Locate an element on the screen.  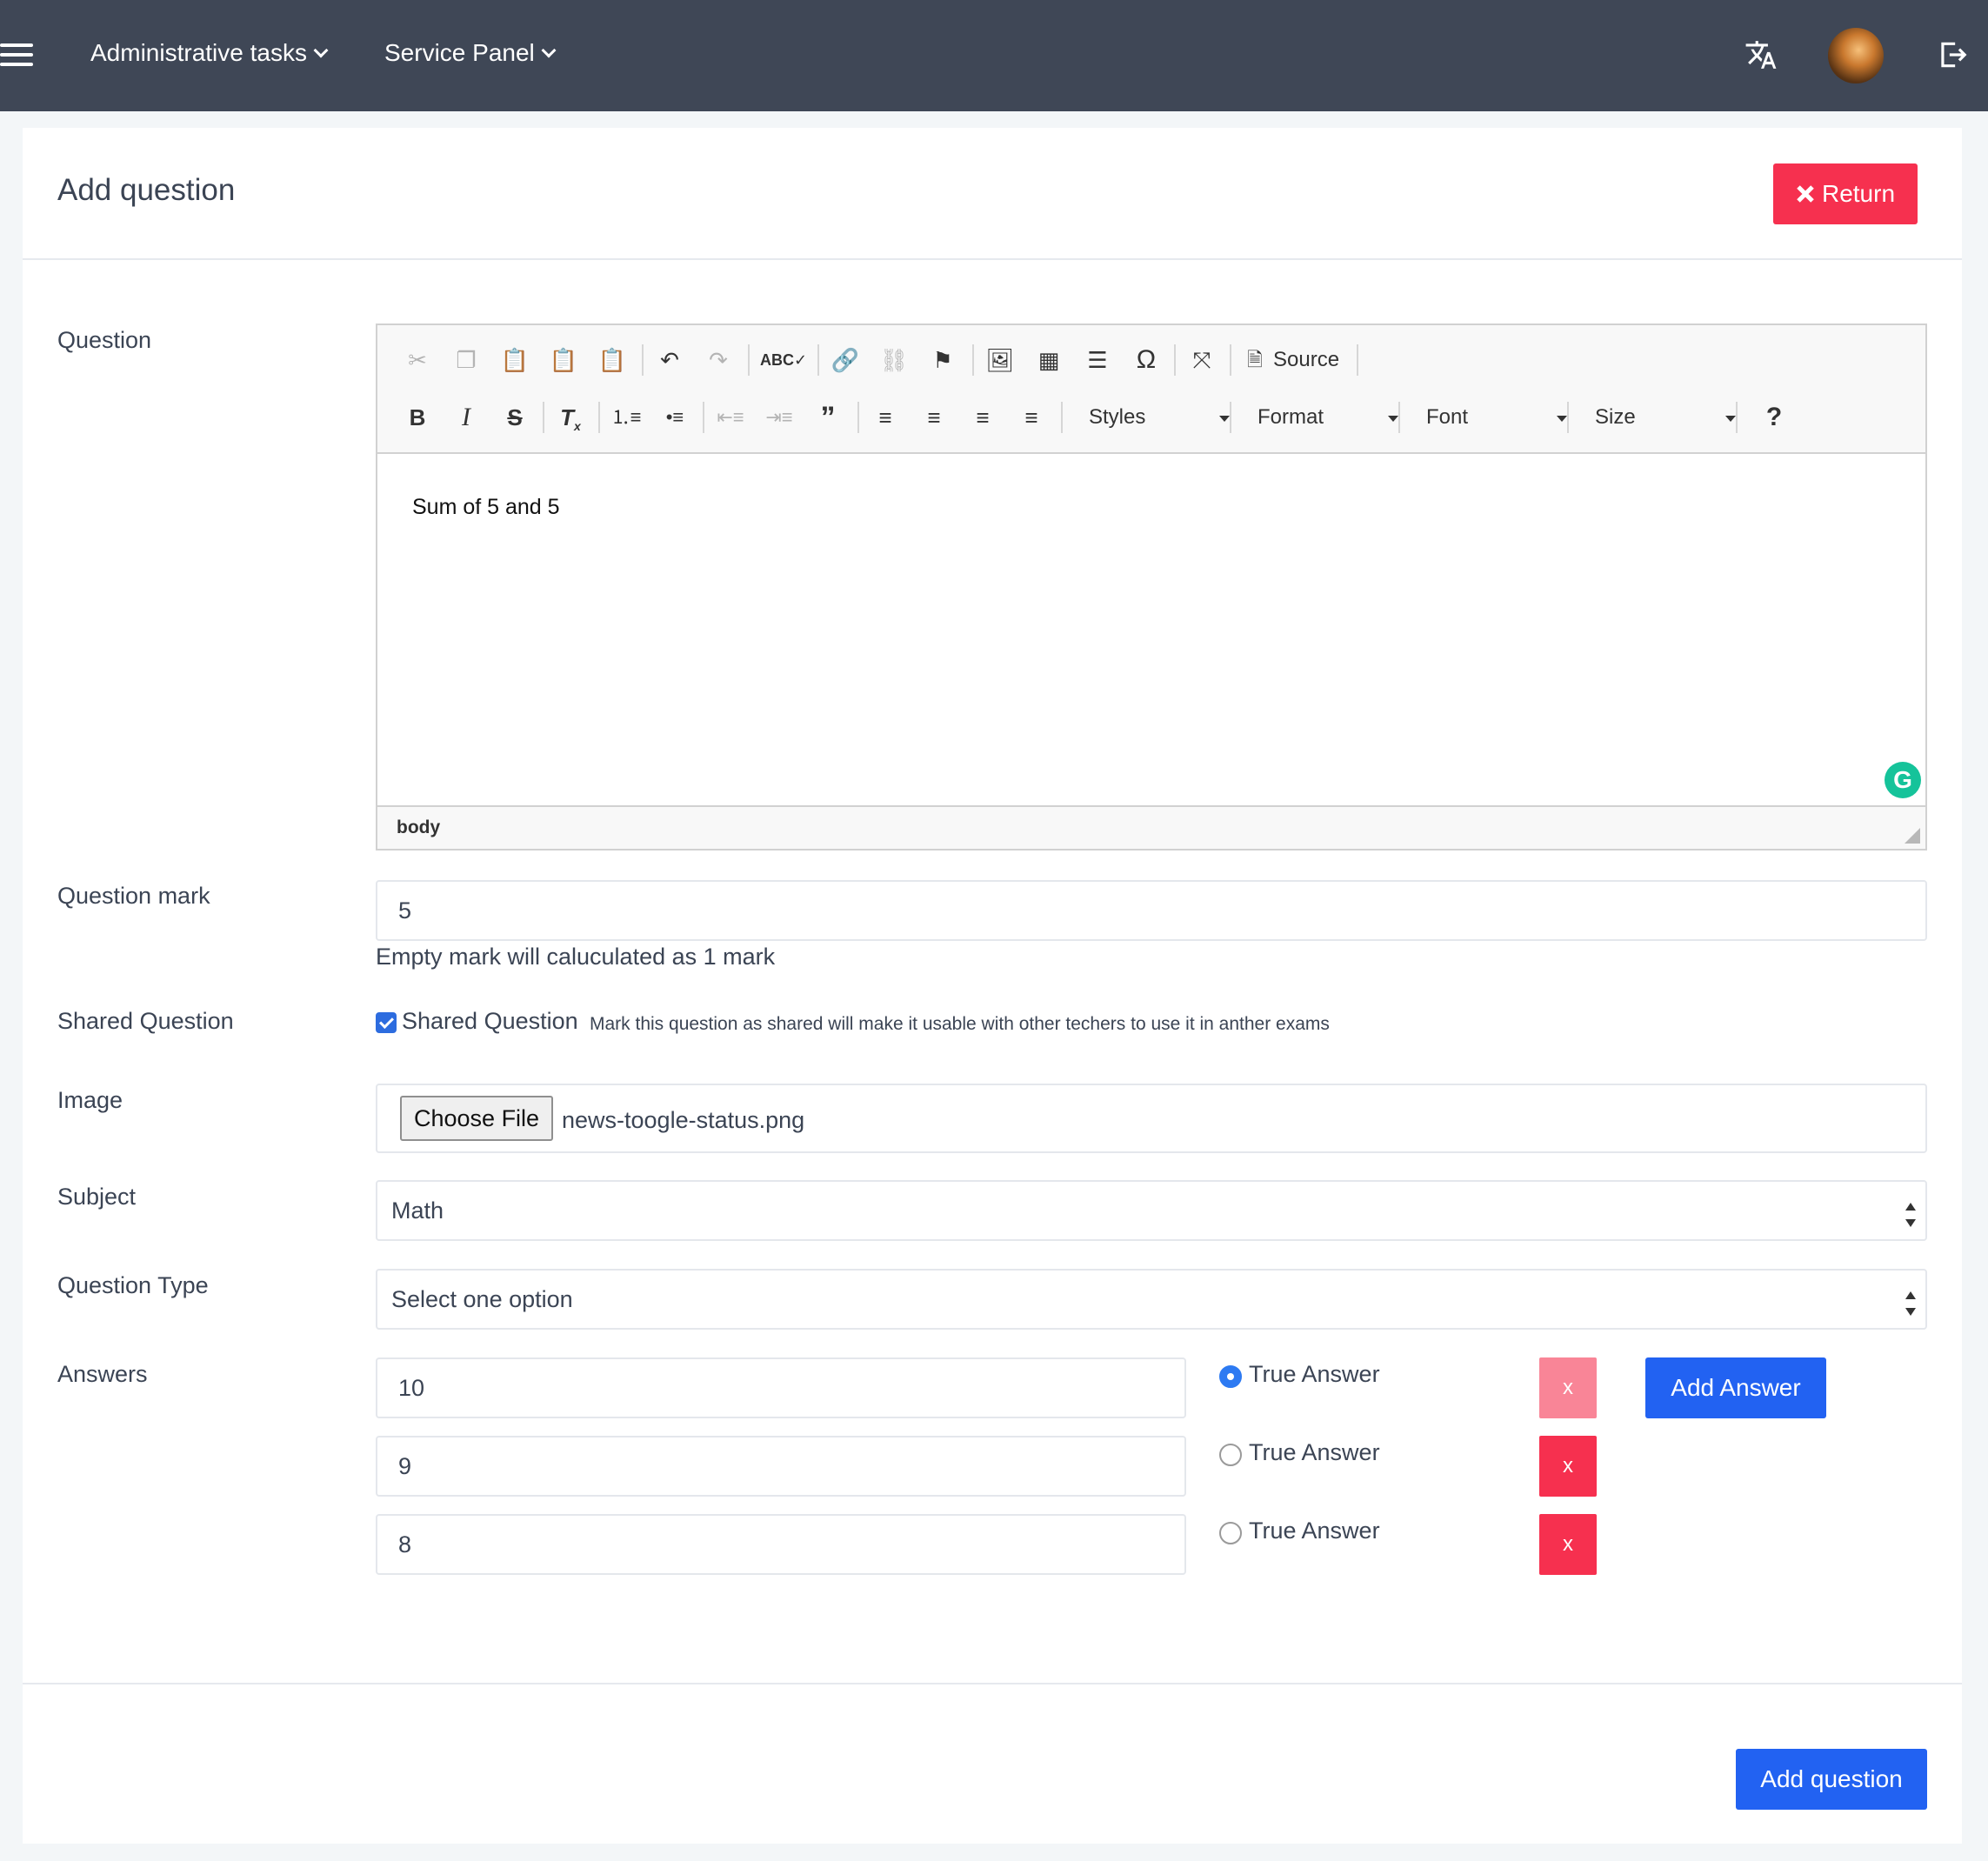
resize-handle is located at coordinates (1912, 836).